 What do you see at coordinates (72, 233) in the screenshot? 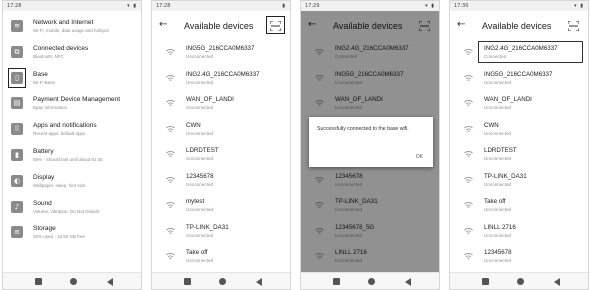
I see `settings-item-storage: ≡ Storage 32% used - 10.84 GB free` at bounding box center [72, 233].